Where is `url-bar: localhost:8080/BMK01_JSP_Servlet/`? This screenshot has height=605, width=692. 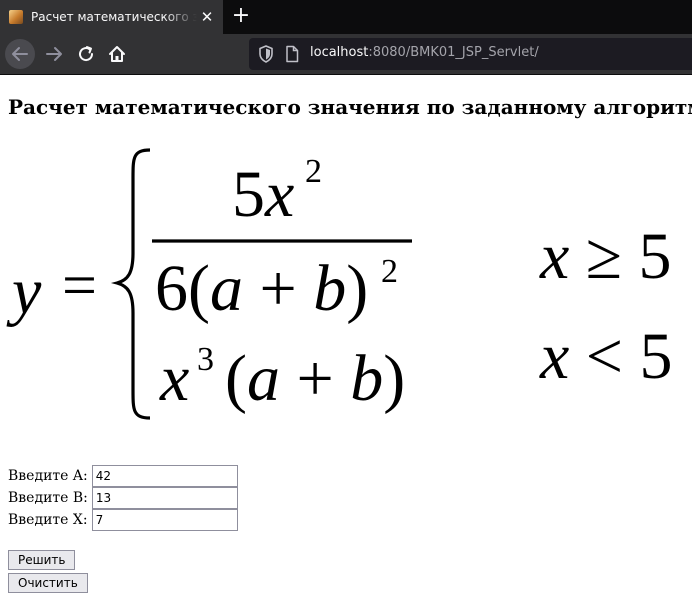
url-bar: localhost:8080/BMK01_JSP_Servlet/ is located at coordinates (470, 54).